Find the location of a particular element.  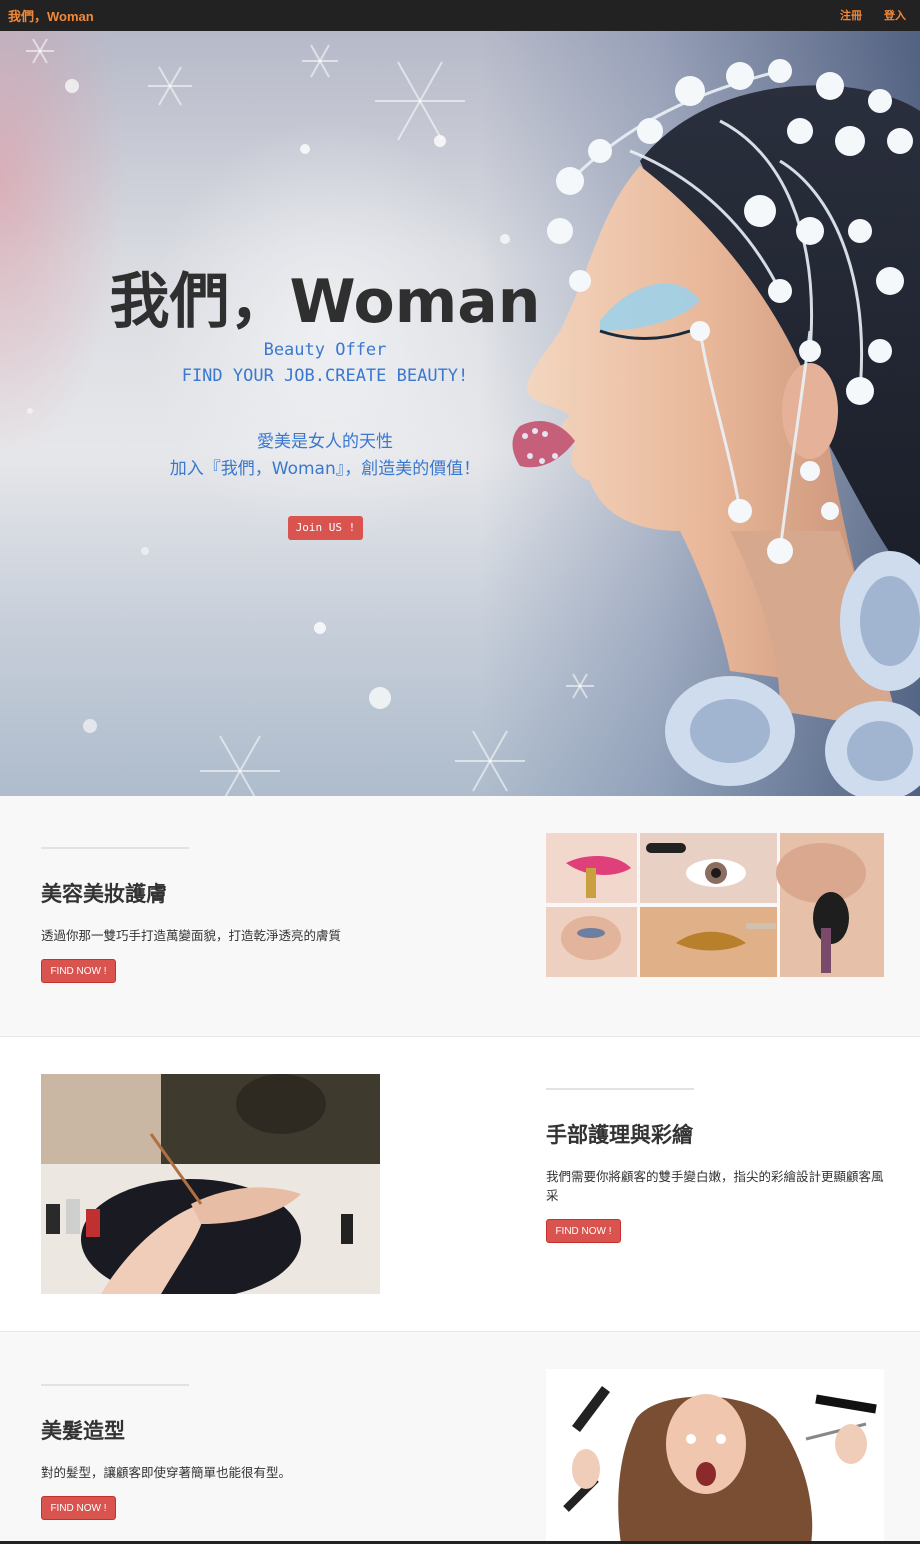

section-title: 手部護理與彩繪 is located at coordinates (619, 1135).